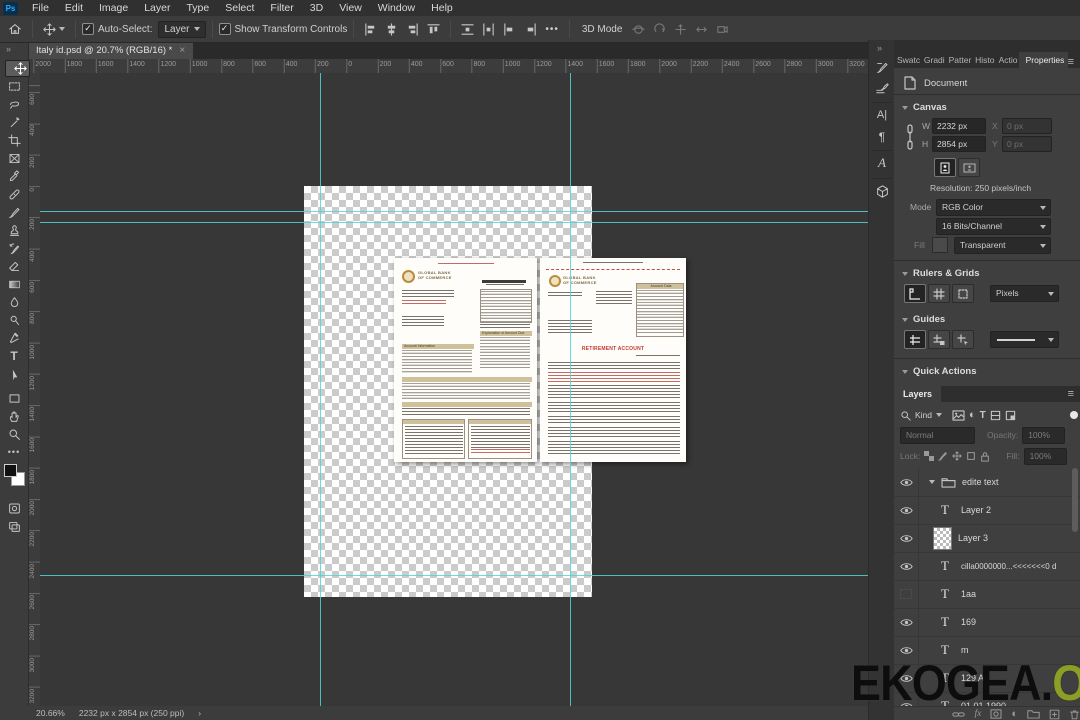 Image resolution: width=1080 pixels, height=720 pixels. What do you see at coordinates (924, 107) in the screenshot?
I see `canvas-section-header: Canvas` at bounding box center [924, 107].